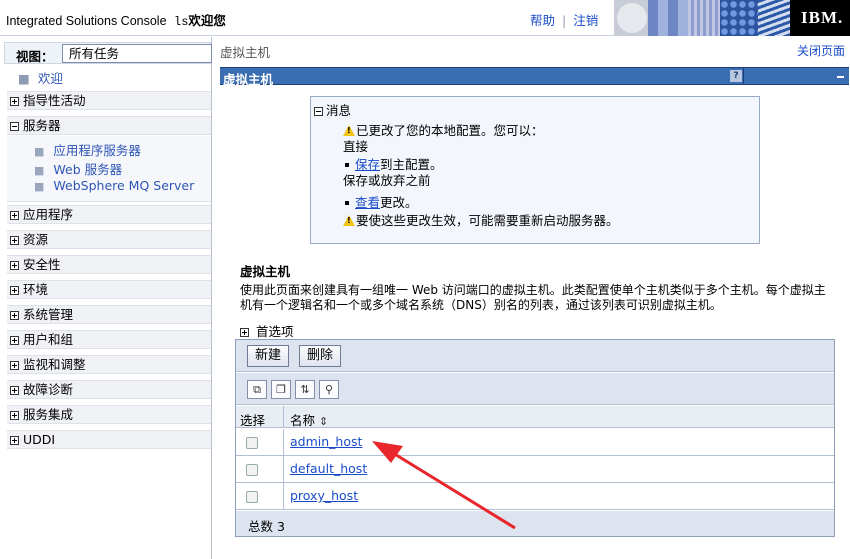 The image size is (850, 559). Describe the element at coordinates (704, 18) in the screenshot. I see `banner-decoration-stripes` at that location.